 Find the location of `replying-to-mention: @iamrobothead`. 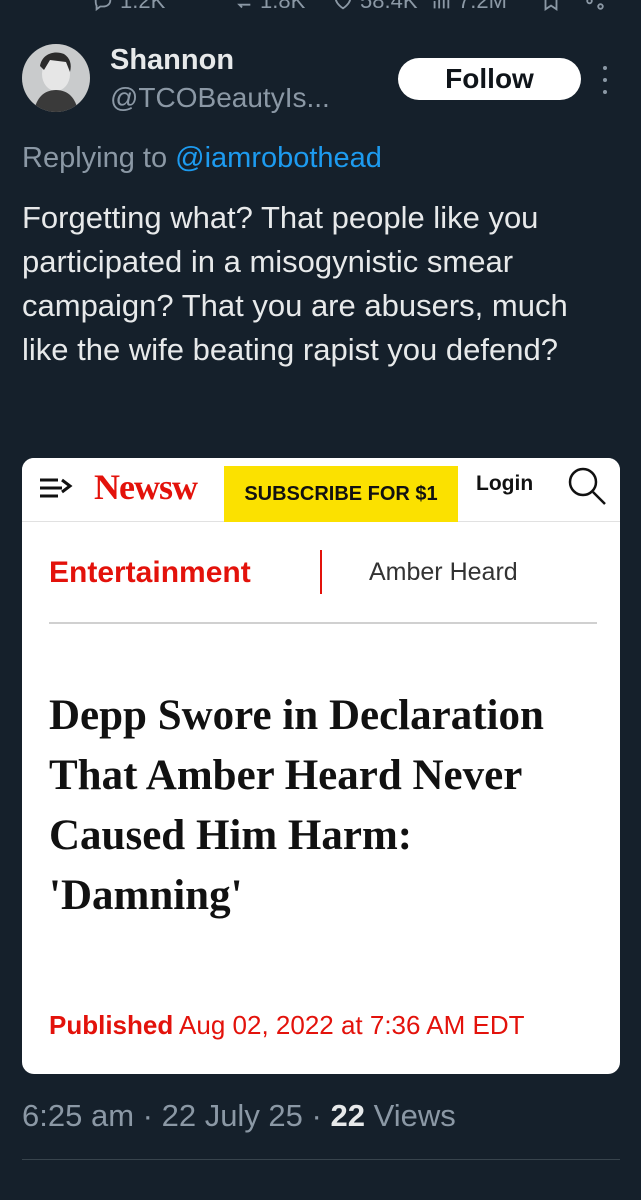

replying-to-mention: @iamrobothead is located at coordinates (278, 158).